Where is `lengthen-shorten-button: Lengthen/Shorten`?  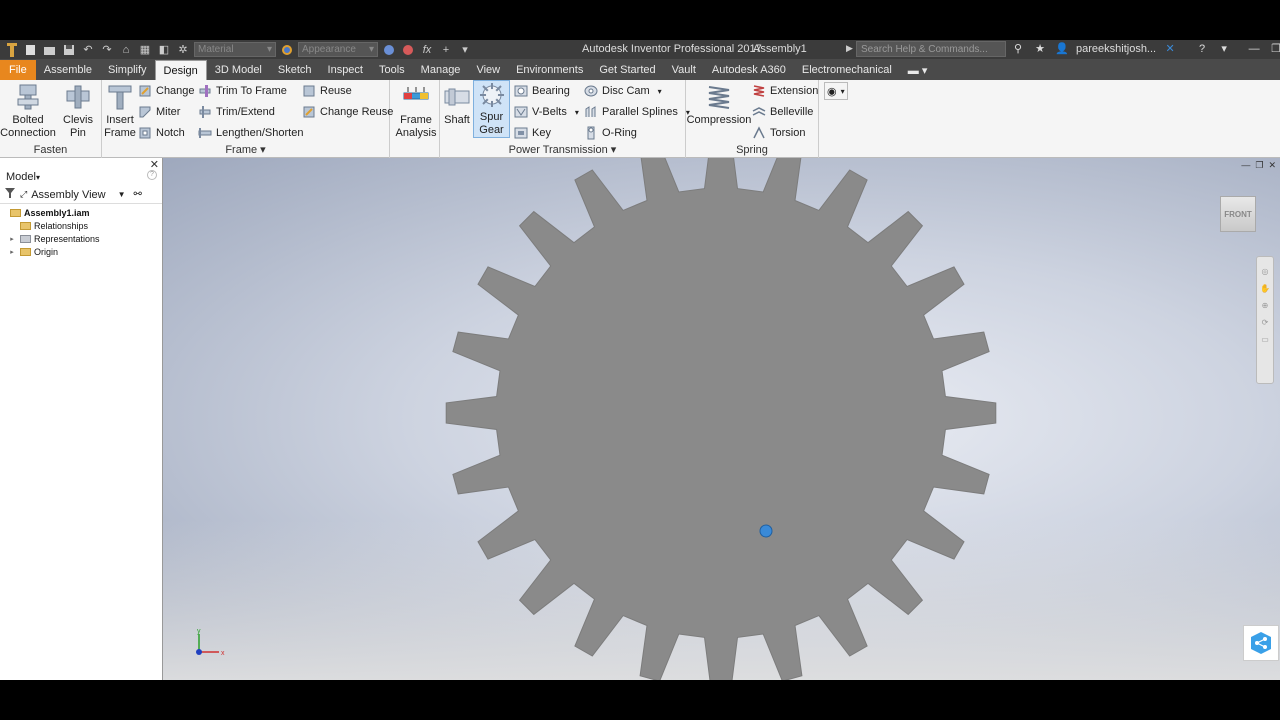 lengthen-shorten-button: Lengthen/Shorten is located at coordinates (250, 133).